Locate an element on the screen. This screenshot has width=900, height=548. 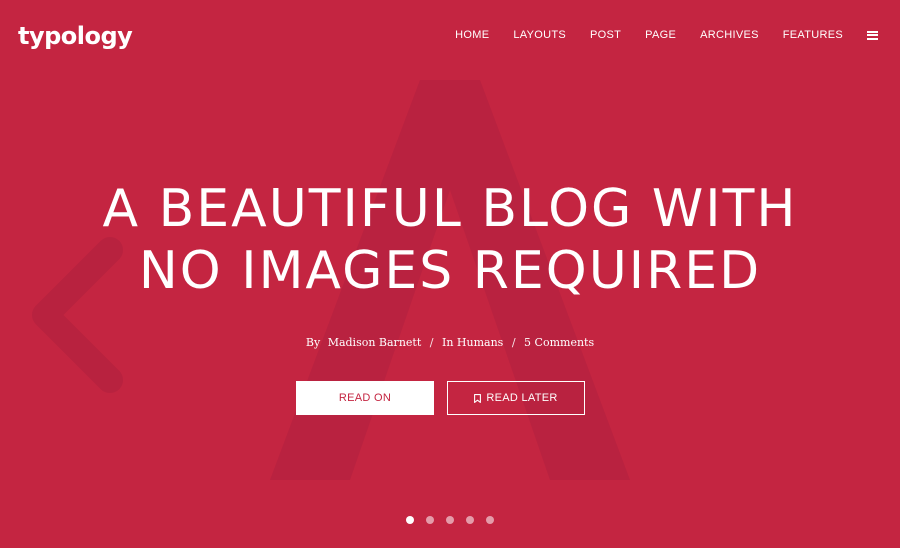
nav-item-page: PAGE is located at coordinates (660, 35).